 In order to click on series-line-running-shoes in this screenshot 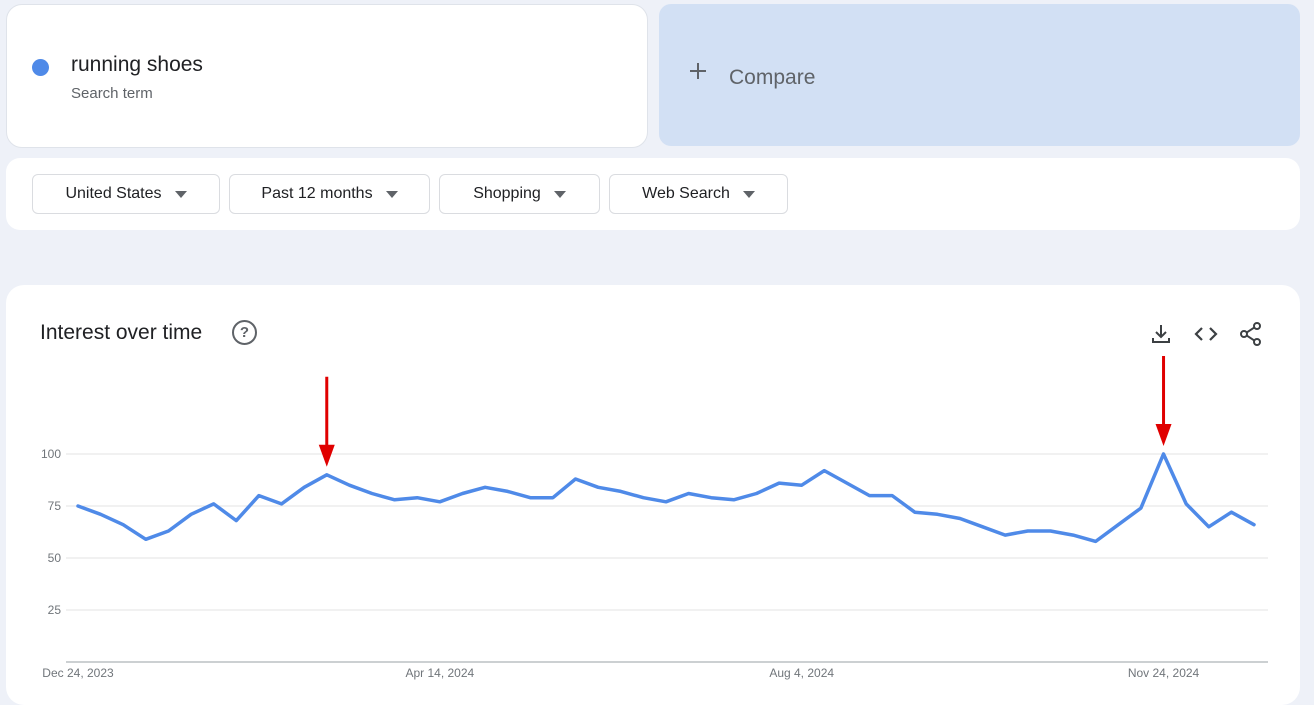, I will do `click(666, 498)`.